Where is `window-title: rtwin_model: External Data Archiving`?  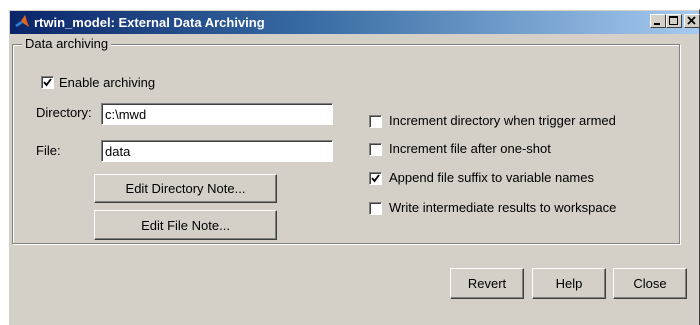 window-title: rtwin_model: External Data Archiving is located at coordinates (149, 22).